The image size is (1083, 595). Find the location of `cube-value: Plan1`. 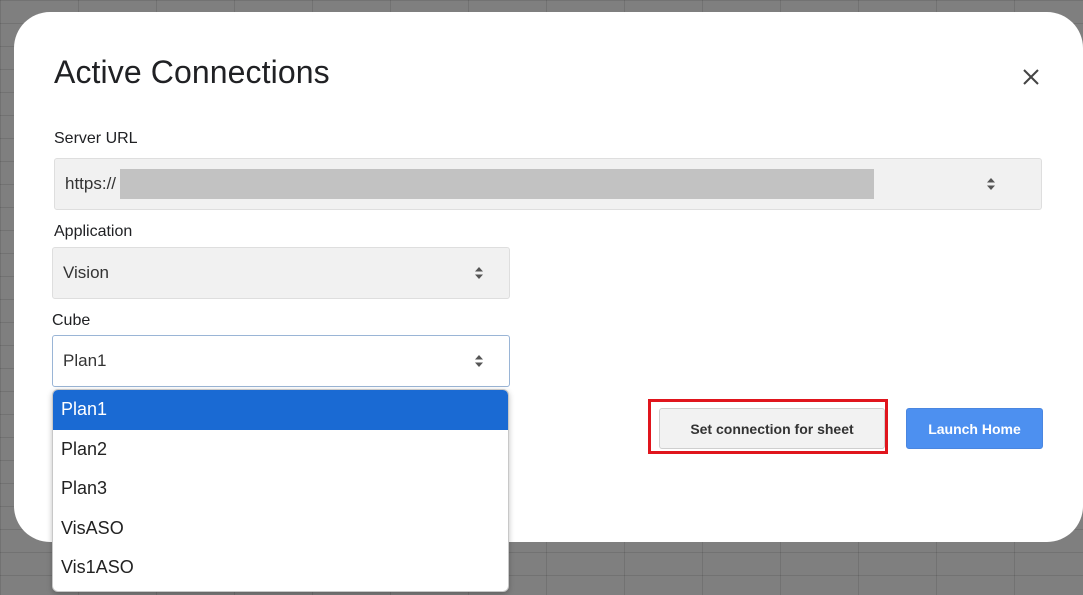

cube-value: Plan1 is located at coordinates (85, 360).